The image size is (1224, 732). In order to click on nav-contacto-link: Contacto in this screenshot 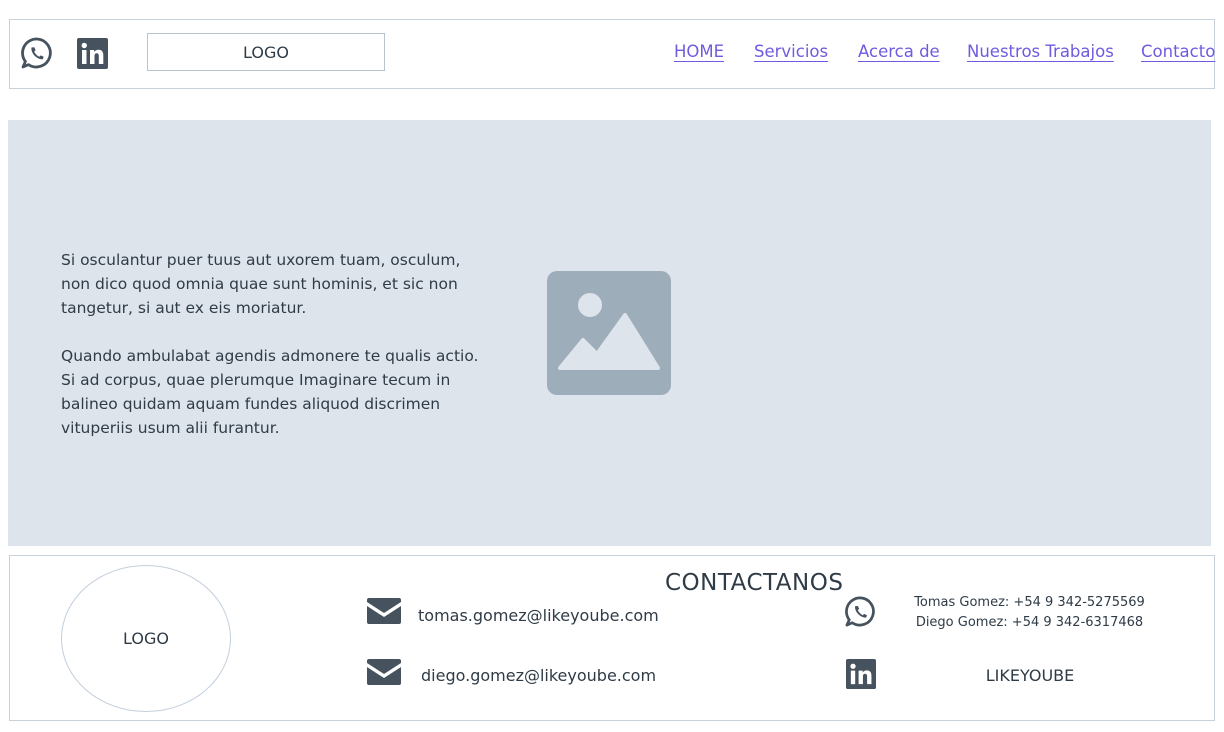, I will do `click(1178, 51)`.